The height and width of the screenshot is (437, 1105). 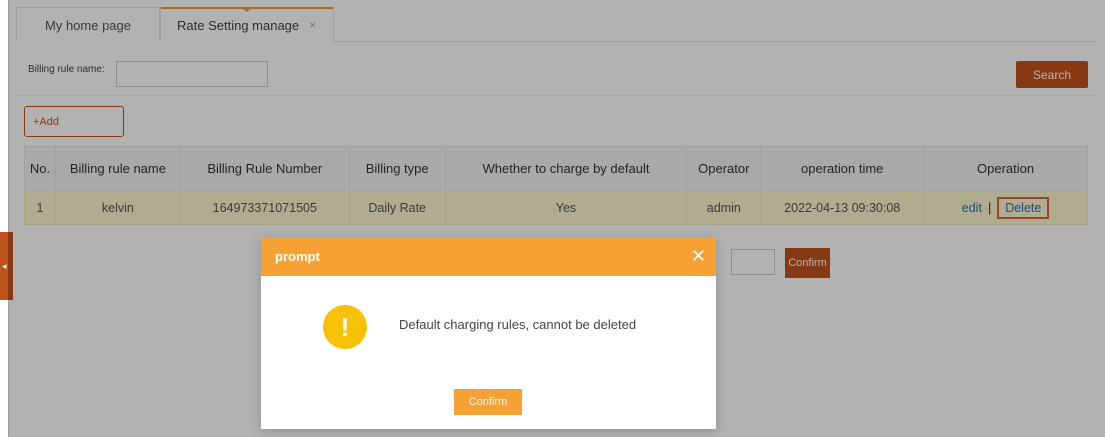 I want to click on dialog-confirm-button: Confirm, so click(x=488, y=402).